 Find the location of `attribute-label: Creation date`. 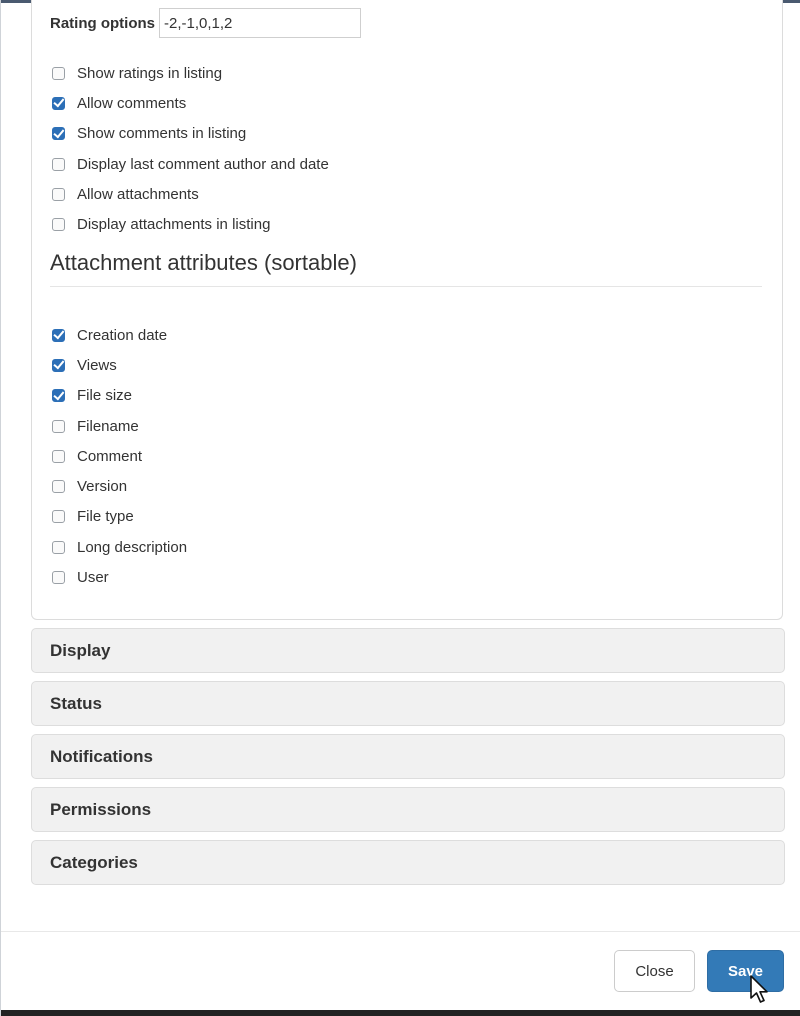

attribute-label: Creation date is located at coordinates (122, 335).